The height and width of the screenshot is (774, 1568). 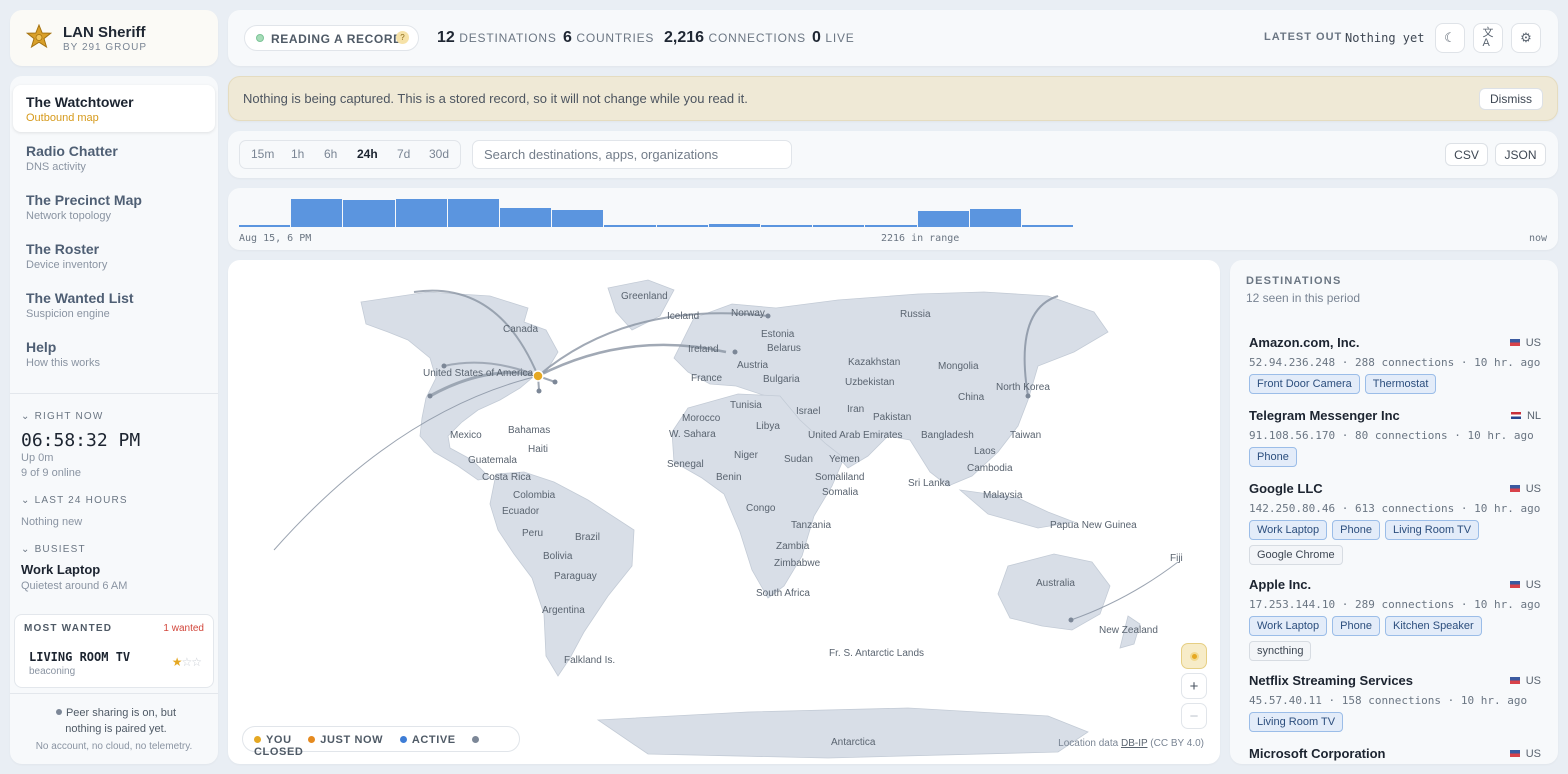 I want to click on country-label: Somaliland, so click(x=840, y=477).